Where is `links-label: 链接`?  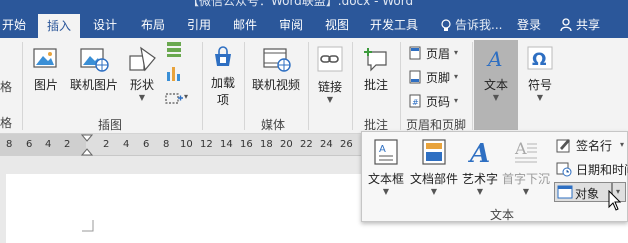 links-label: 链接 is located at coordinates (329, 87).